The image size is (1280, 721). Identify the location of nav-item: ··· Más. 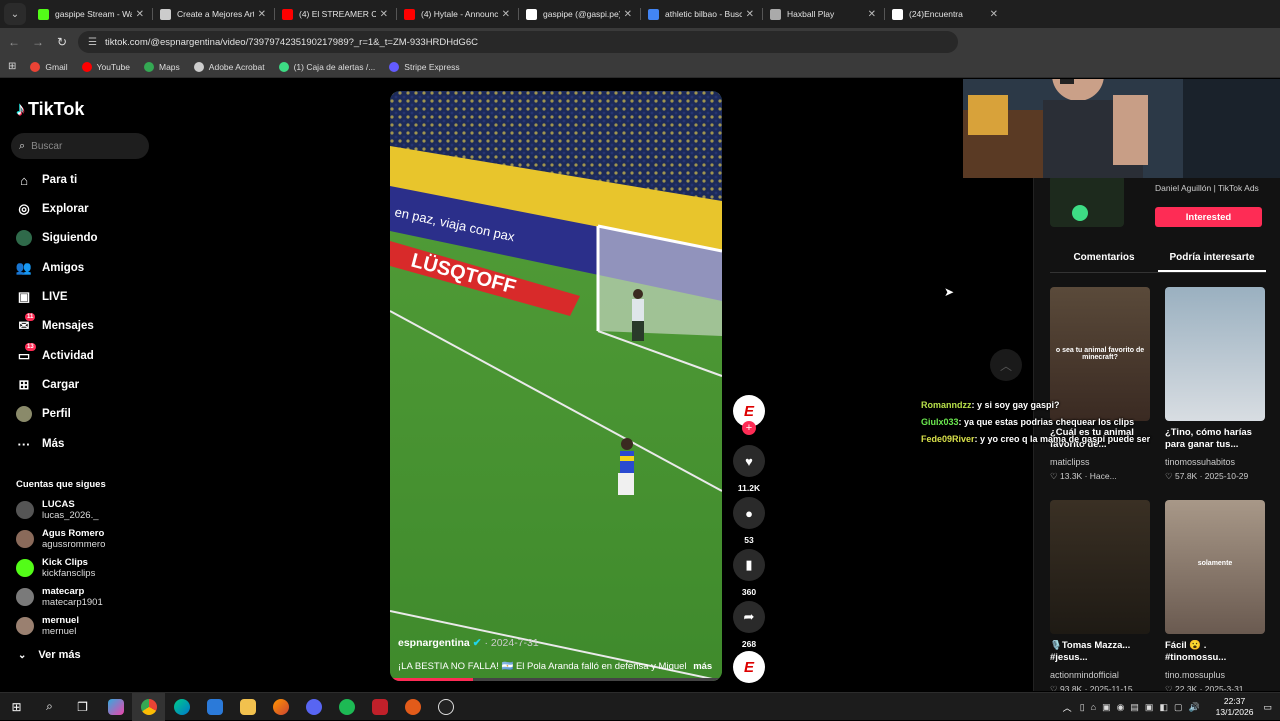
(40, 444).